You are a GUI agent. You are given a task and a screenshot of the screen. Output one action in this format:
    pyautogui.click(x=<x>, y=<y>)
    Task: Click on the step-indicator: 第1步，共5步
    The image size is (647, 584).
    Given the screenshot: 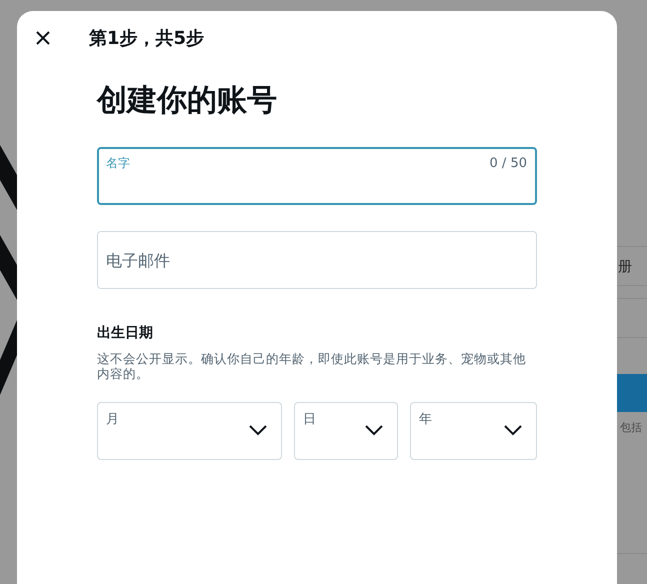 What is the action you would take?
    pyautogui.click(x=146, y=38)
    